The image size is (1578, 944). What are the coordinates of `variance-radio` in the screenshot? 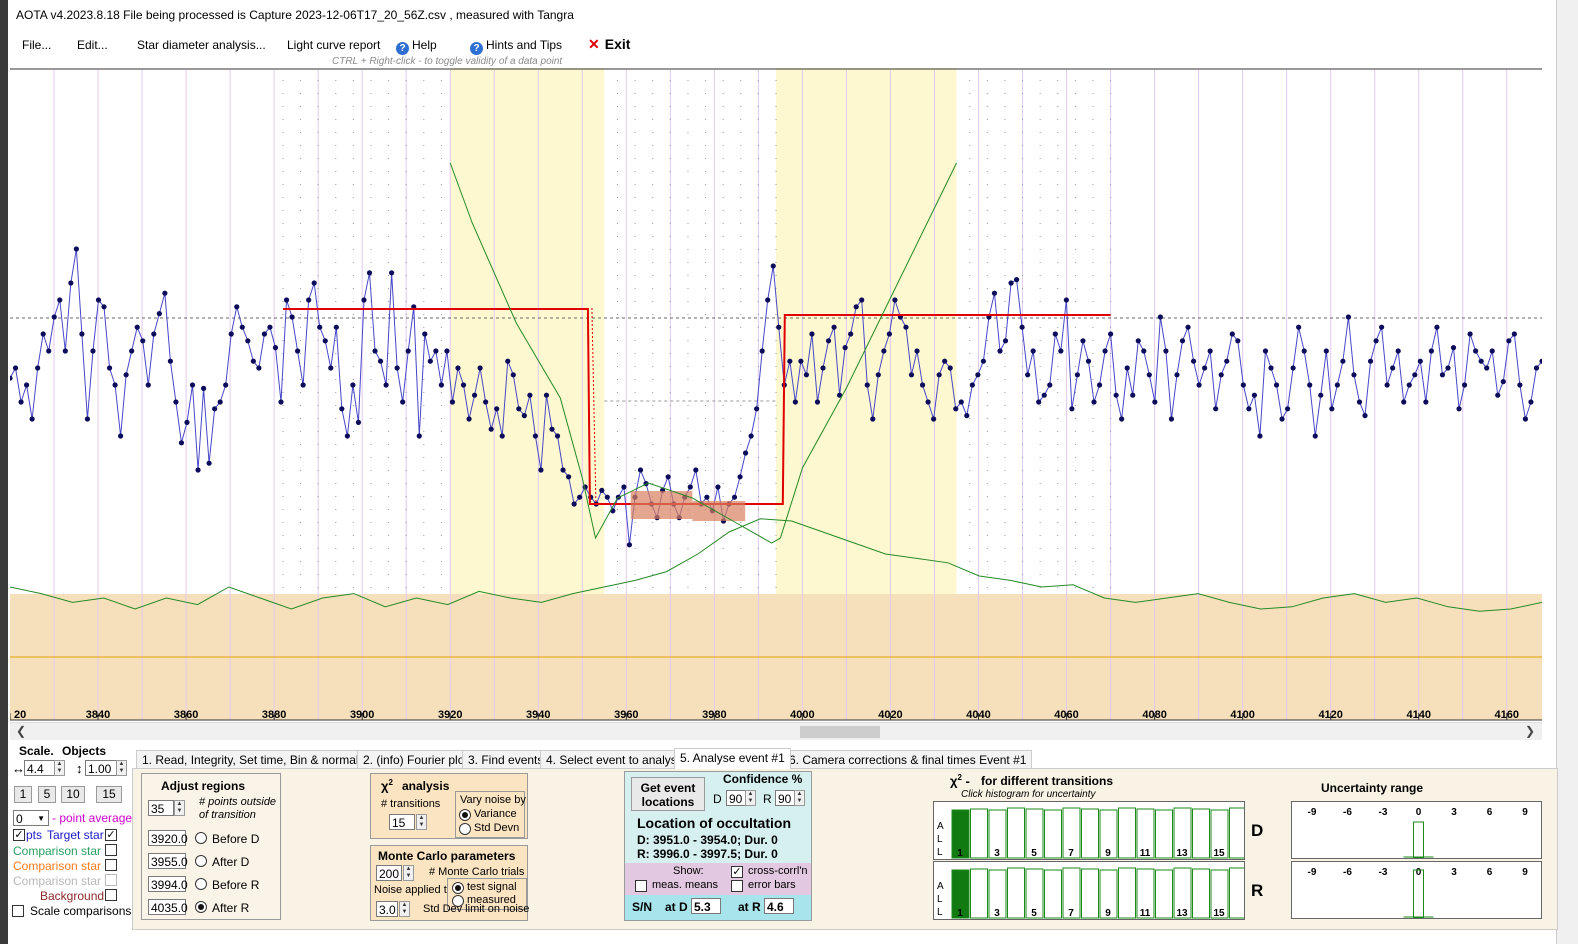 It's located at (465, 815).